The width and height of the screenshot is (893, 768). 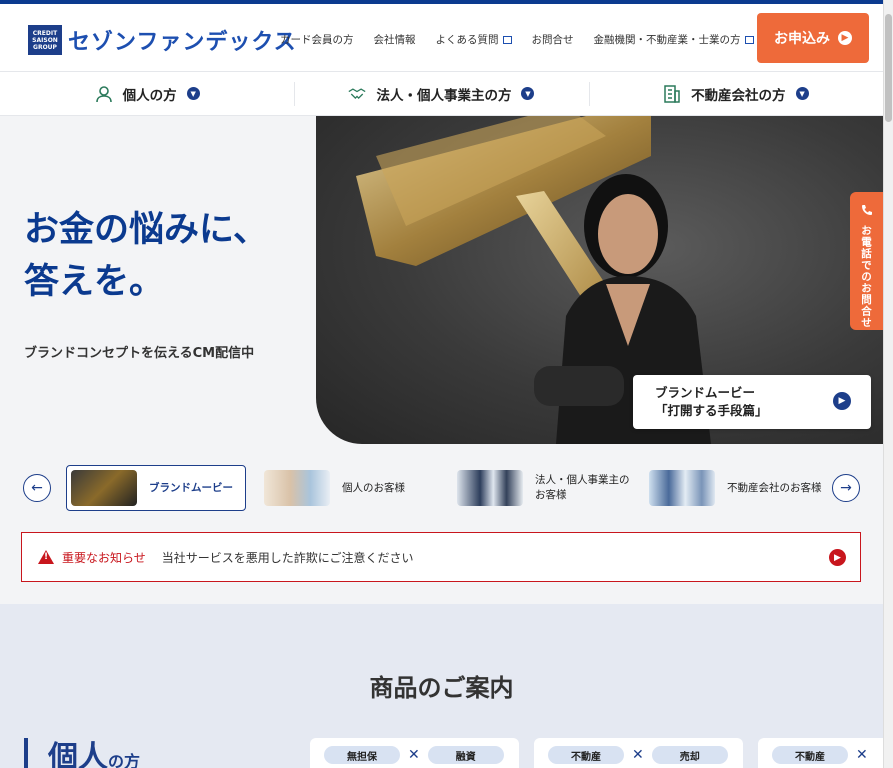 I want to click on warning-icon: !, so click(x=46, y=557).